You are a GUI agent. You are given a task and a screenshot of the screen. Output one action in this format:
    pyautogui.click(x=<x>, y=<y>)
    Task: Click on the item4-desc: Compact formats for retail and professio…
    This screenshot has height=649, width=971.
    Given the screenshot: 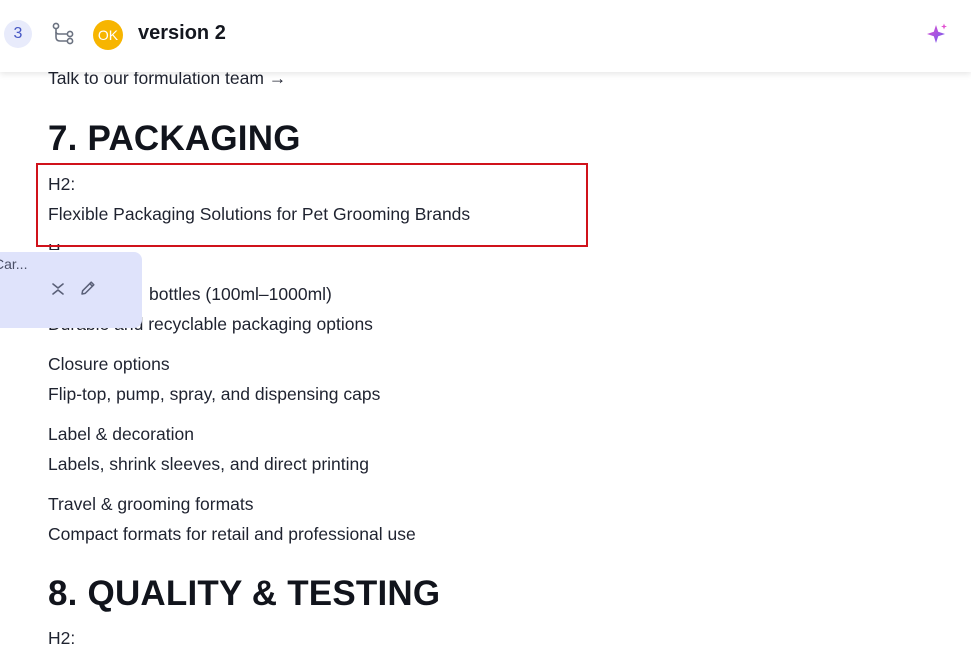 What is the action you would take?
    pyautogui.click(x=232, y=534)
    